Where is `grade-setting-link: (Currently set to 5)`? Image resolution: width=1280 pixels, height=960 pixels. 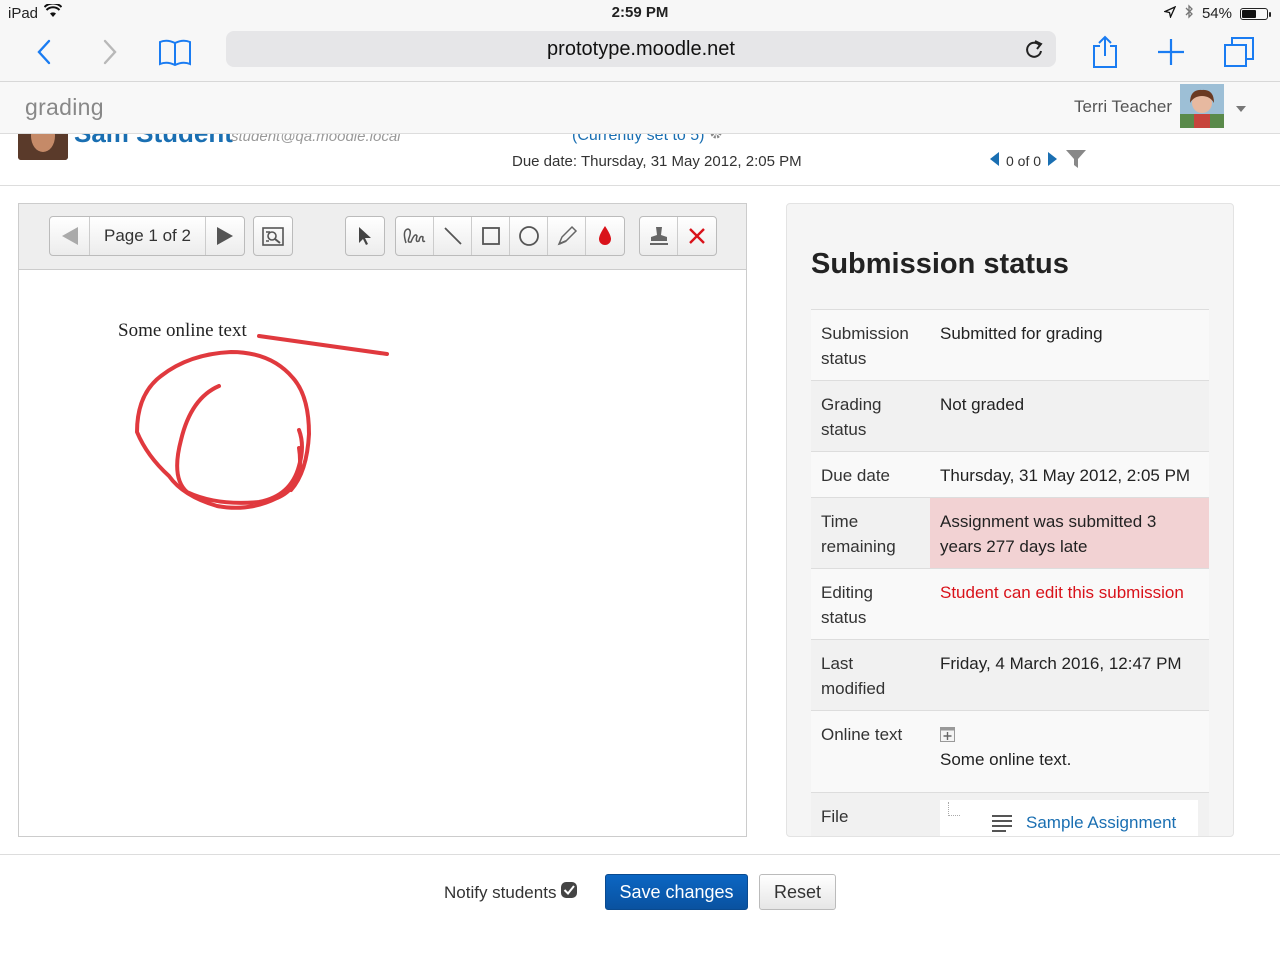
grade-setting-link: (Currently set to 5) is located at coordinates (647, 139).